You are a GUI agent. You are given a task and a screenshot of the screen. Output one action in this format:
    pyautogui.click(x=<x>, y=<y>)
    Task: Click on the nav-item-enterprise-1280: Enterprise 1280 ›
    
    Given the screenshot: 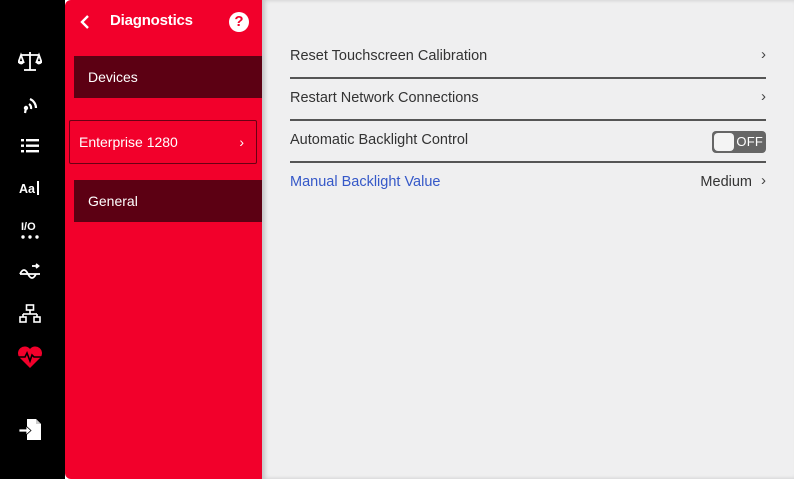 What is the action you would take?
    pyautogui.click(x=163, y=142)
    